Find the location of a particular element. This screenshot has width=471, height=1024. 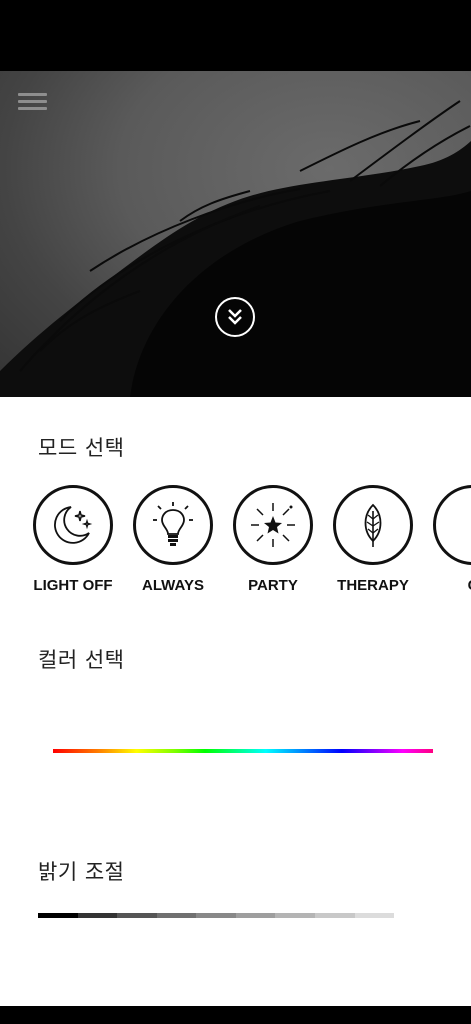

mode-partial: C is located at coordinates (447, 539).